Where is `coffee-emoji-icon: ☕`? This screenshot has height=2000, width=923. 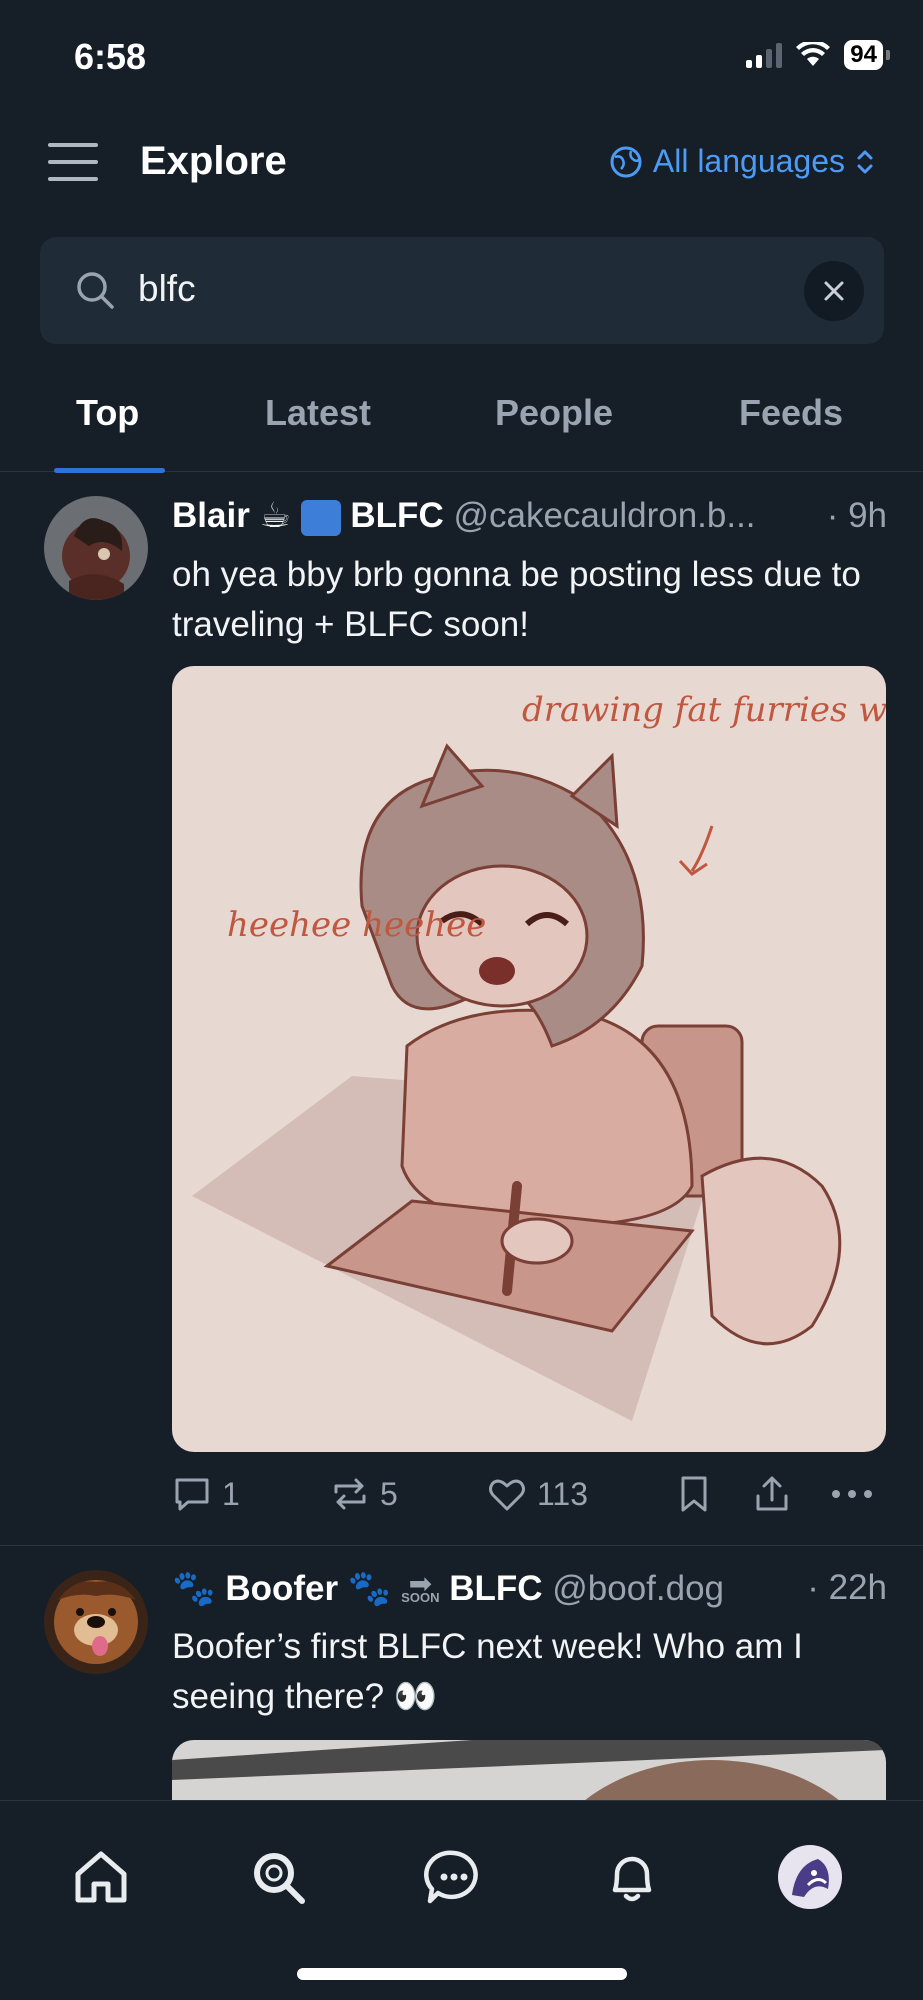
coffee-emoji-icon: ☕ is located at coordinates (275, 515).